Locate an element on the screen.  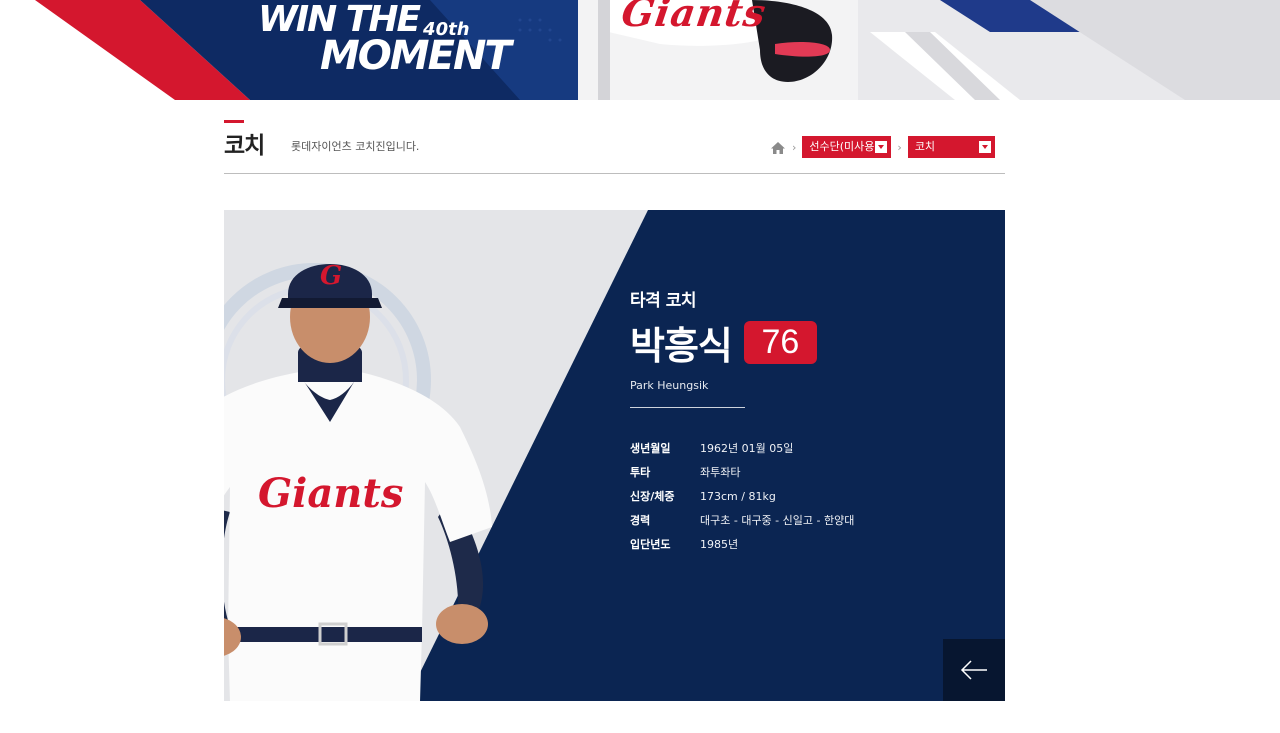
breadcrumb-select-team: 선수단(미사용 is located at coordinates (847, 147).